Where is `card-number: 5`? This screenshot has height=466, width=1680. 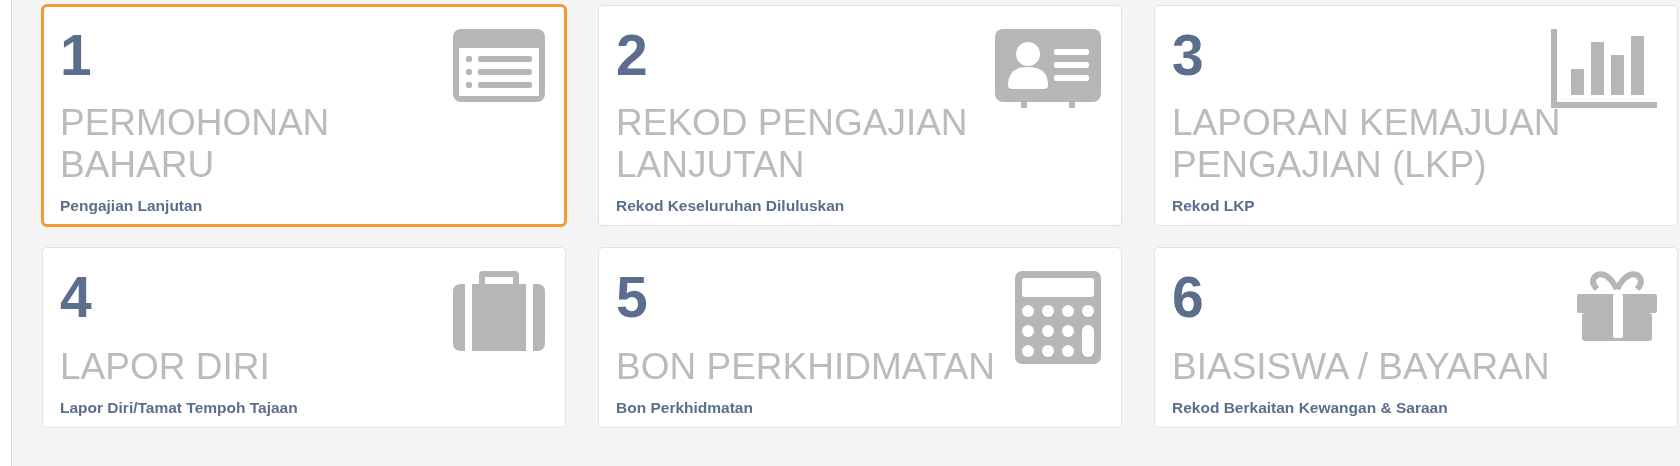 card-number: 5 is located at coordinates (632, 297).